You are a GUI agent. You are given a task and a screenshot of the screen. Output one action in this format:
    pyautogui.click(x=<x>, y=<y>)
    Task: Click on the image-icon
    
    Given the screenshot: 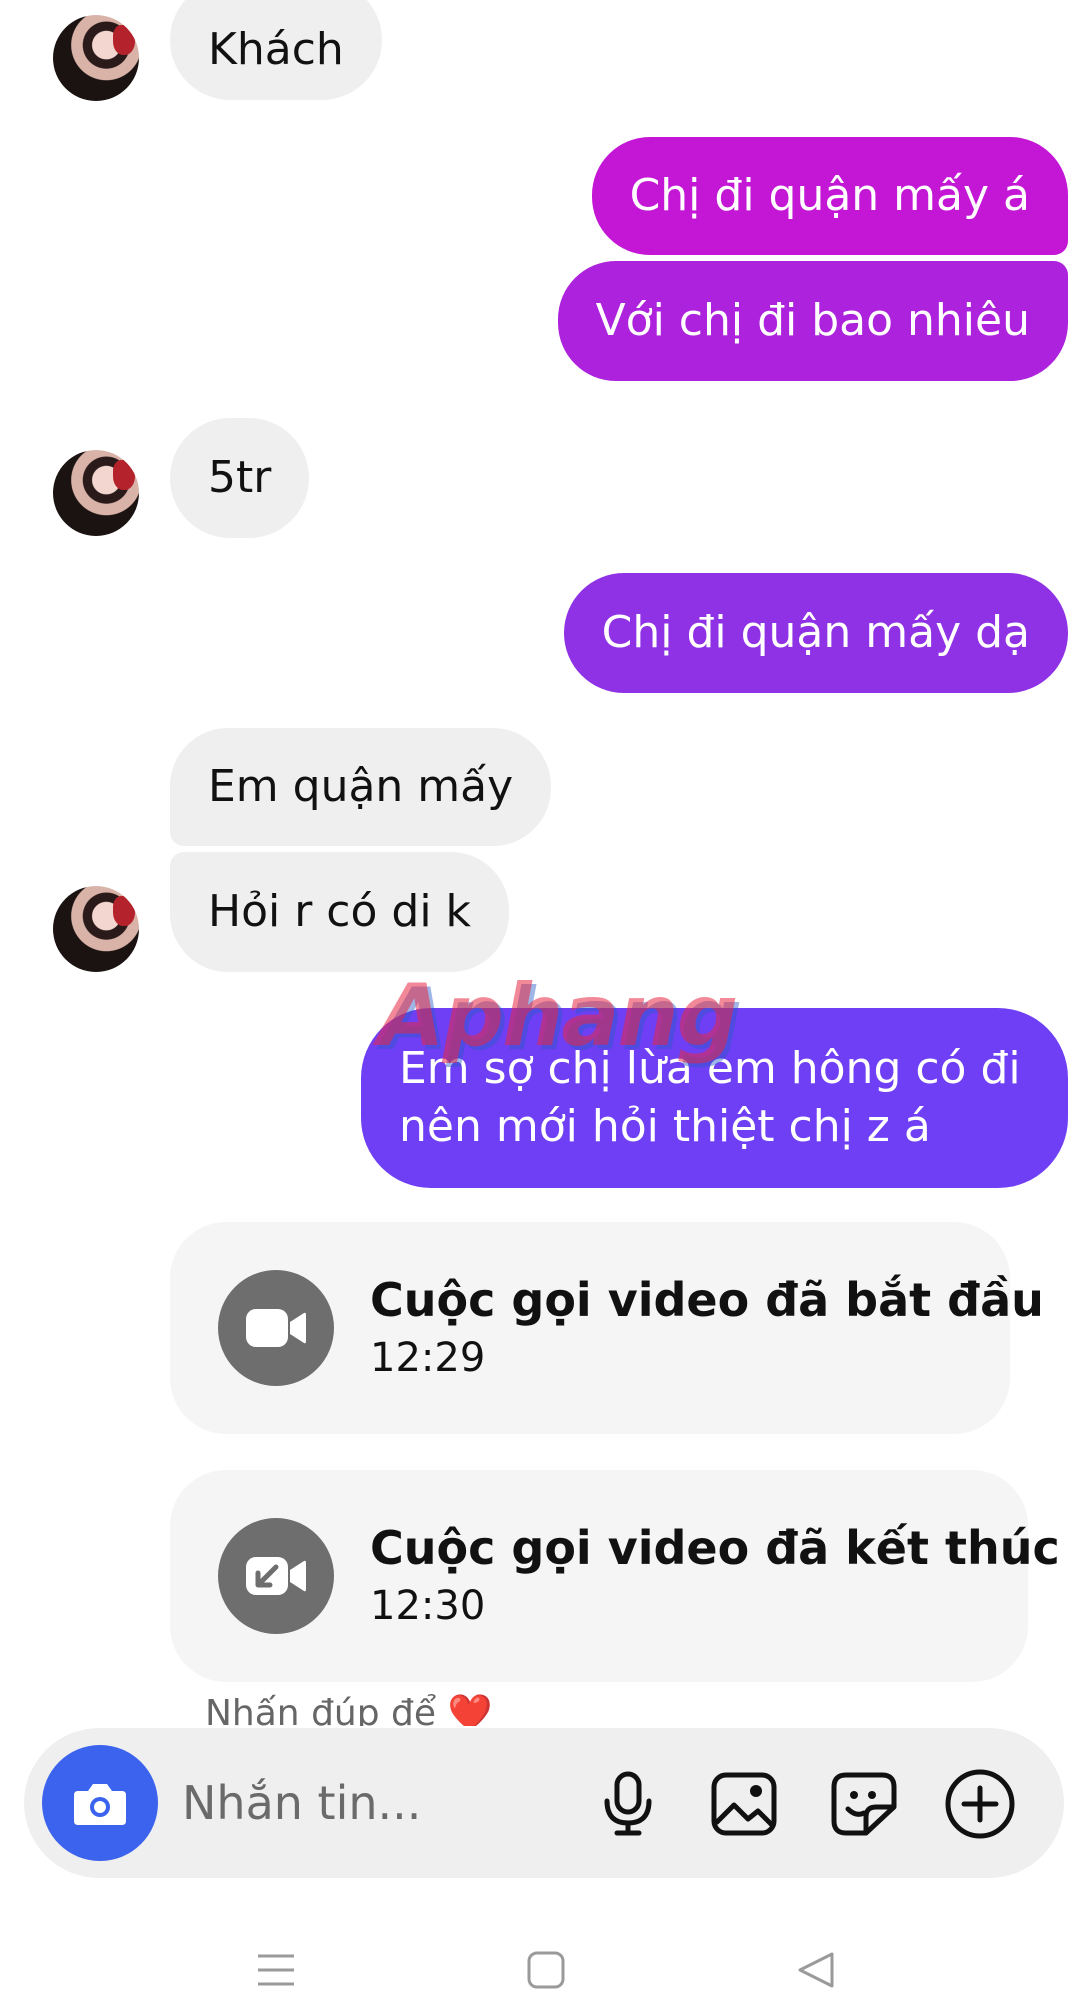 What is the action you would take?
    pyautogui.click(x=744, y=1804)
    